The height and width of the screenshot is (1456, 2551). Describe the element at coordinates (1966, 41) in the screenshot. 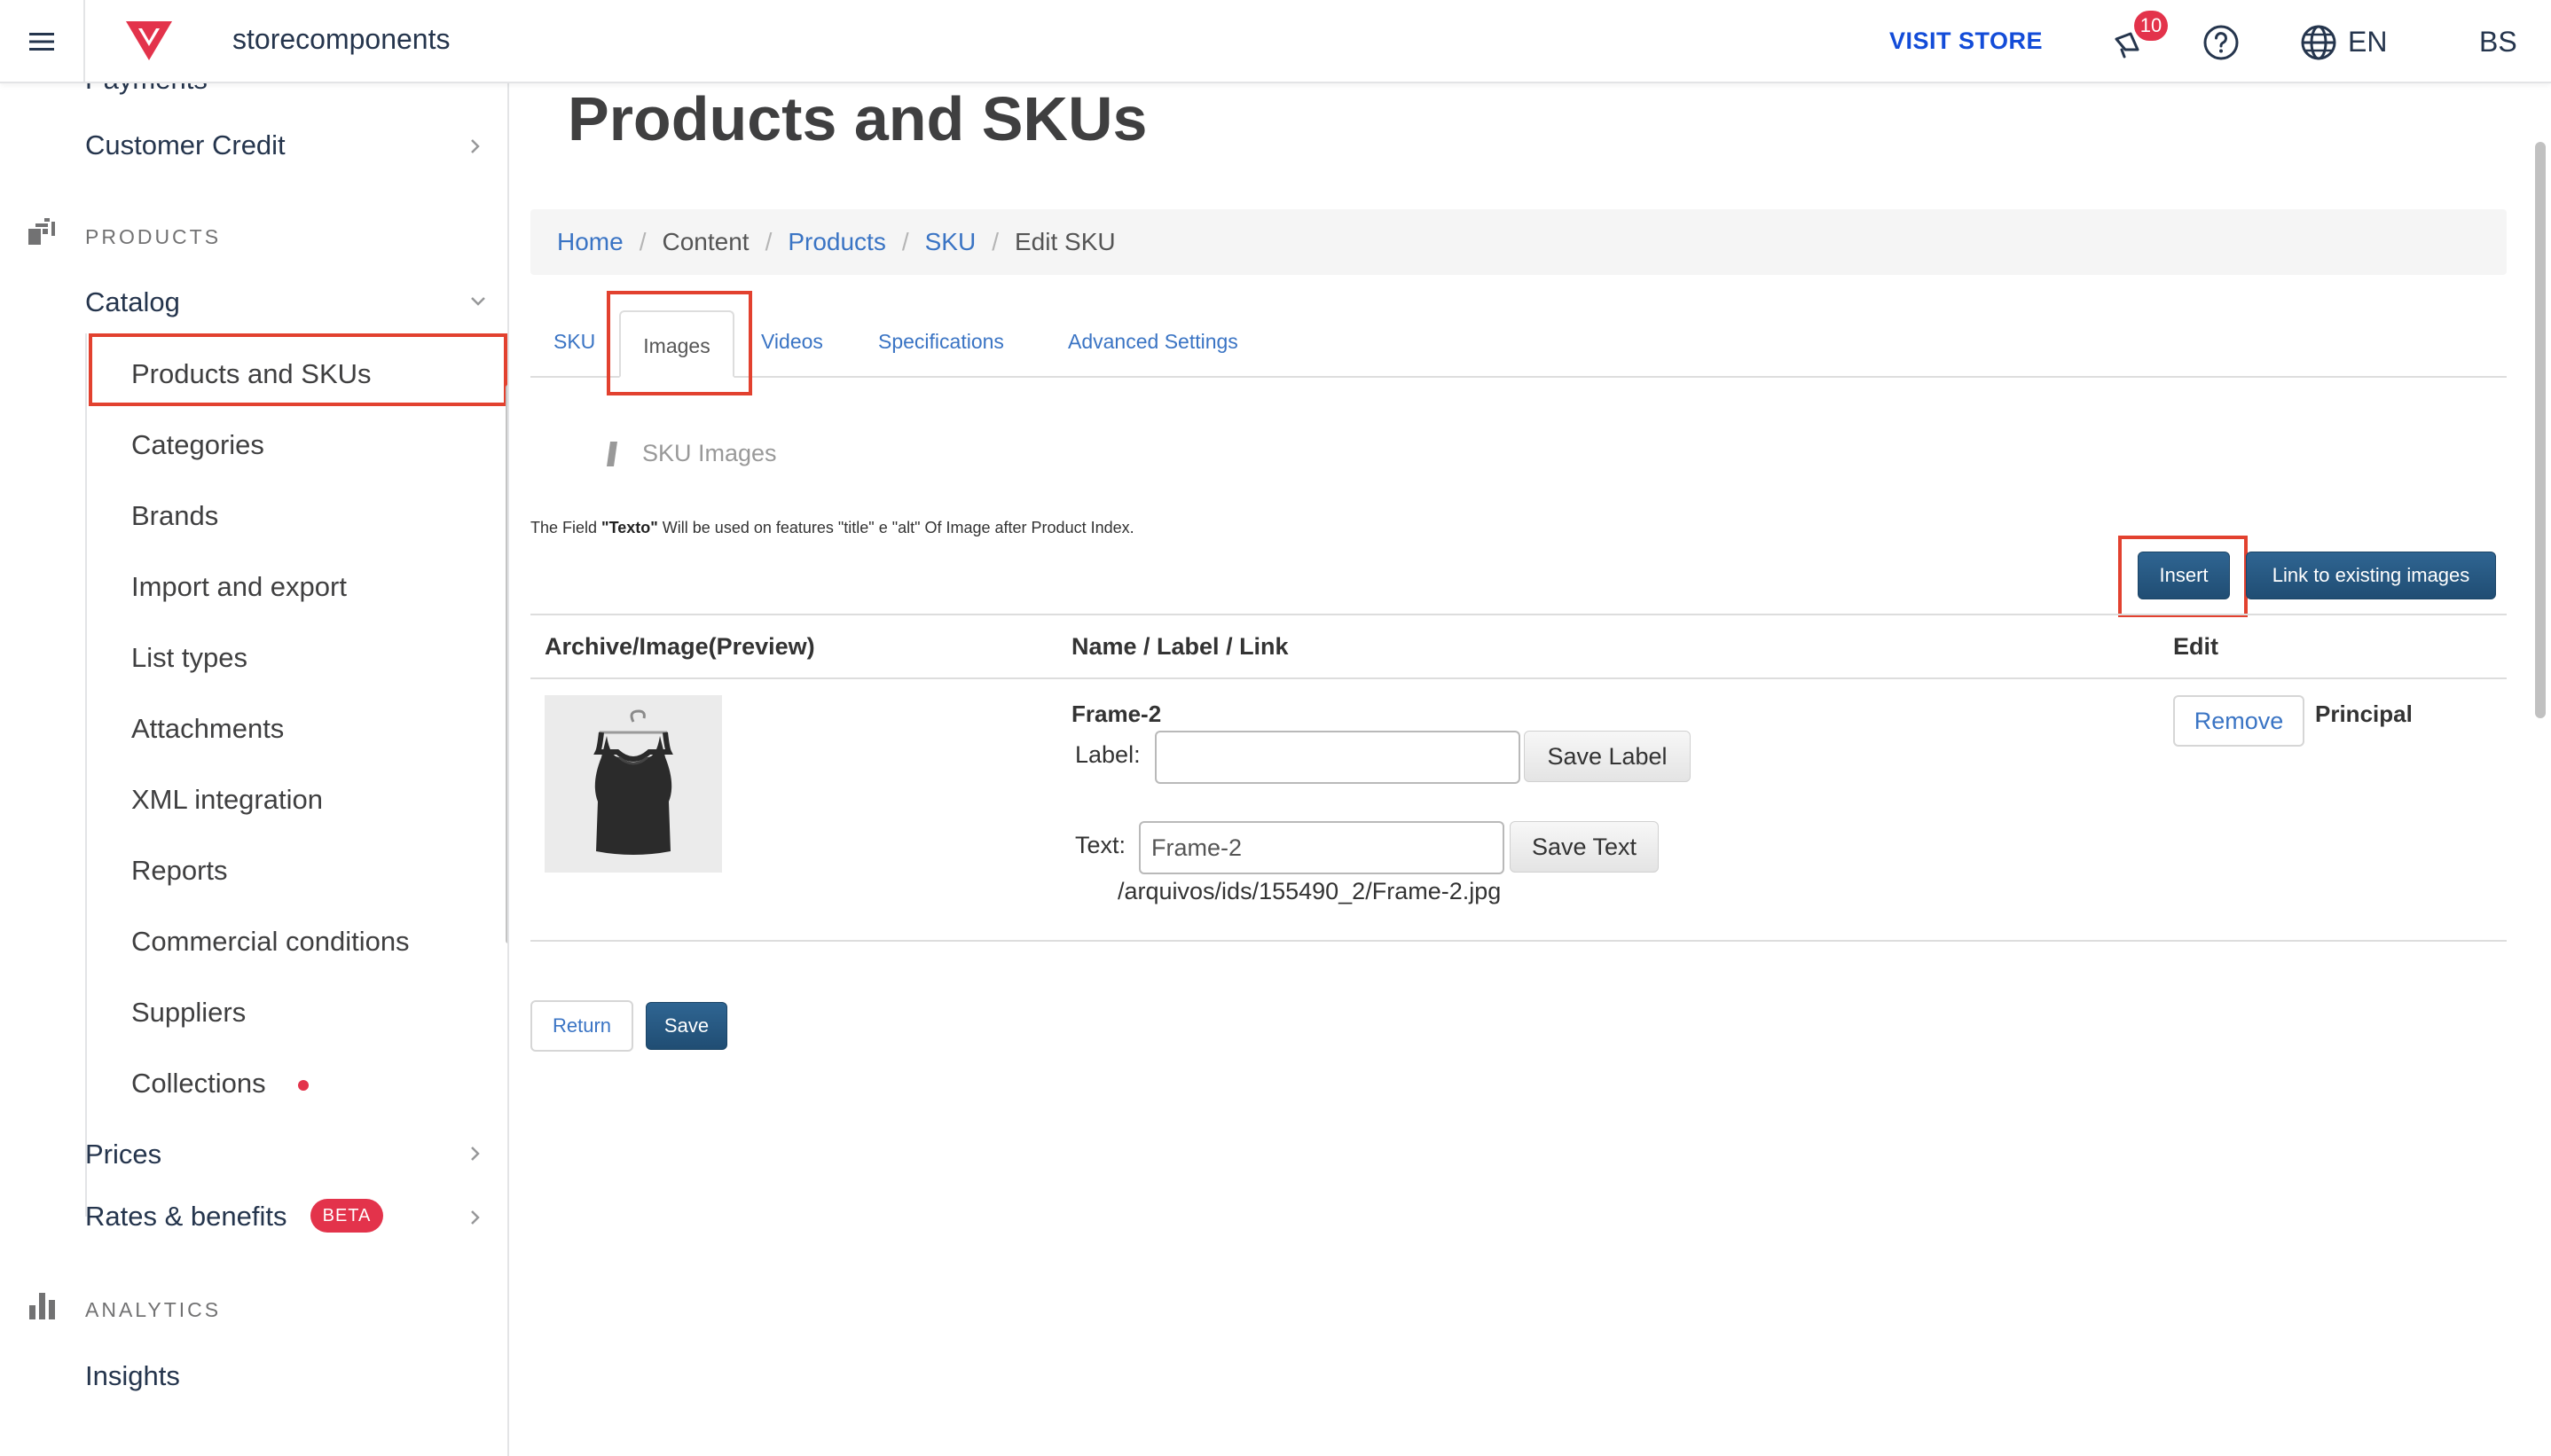

I see `visit-store-link: VISIT STORE` at that location.